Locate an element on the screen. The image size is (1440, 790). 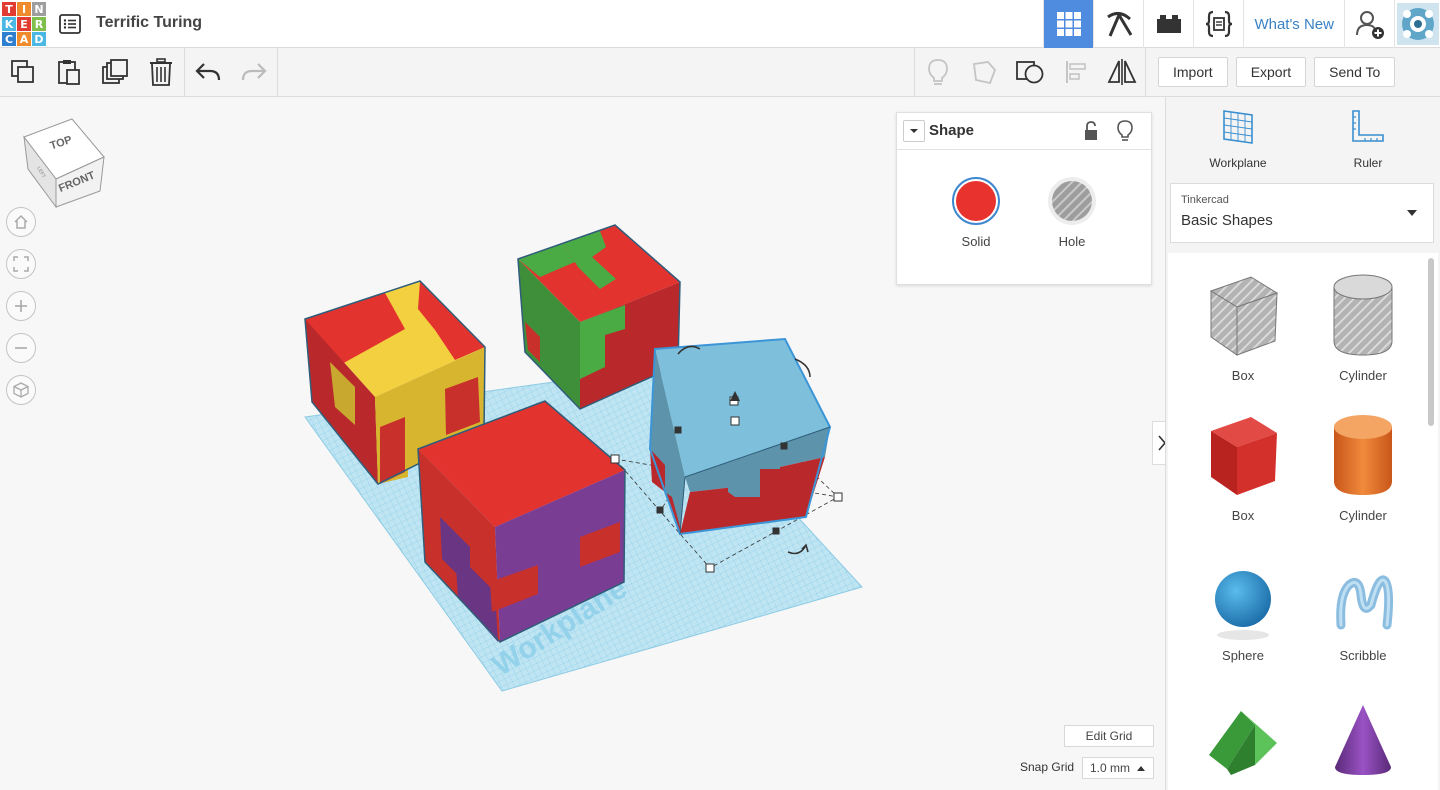
blocks-view-button is located at coordinates (1118, 24).